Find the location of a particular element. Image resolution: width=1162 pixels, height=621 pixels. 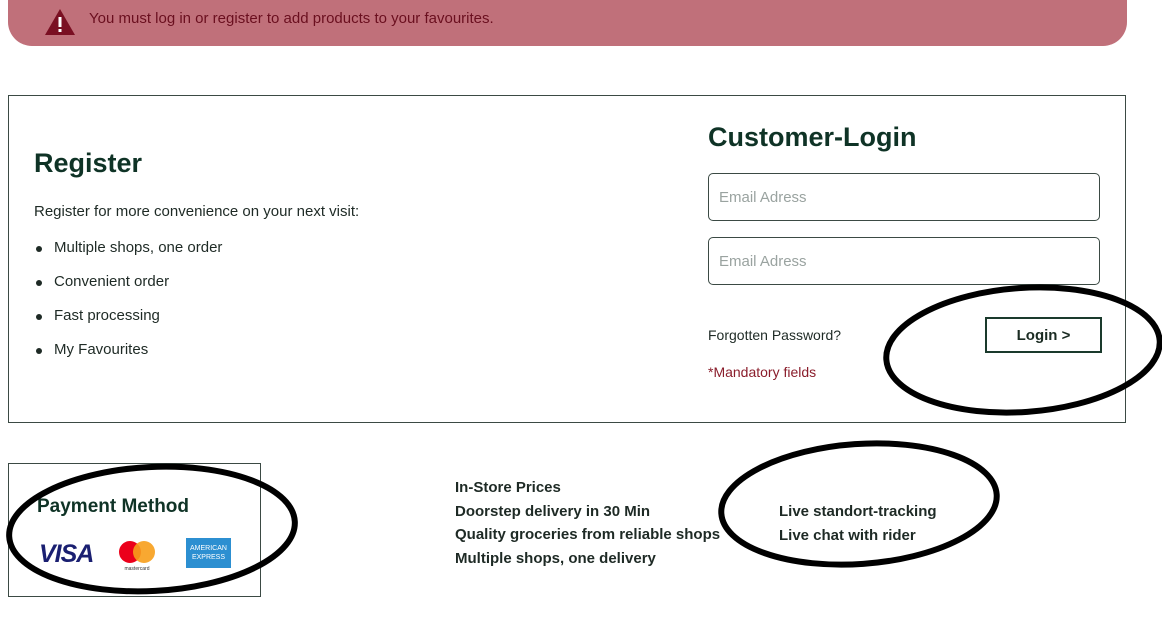

feature-item: Multiple shops, one delivery is located at coordinates (555, 558).